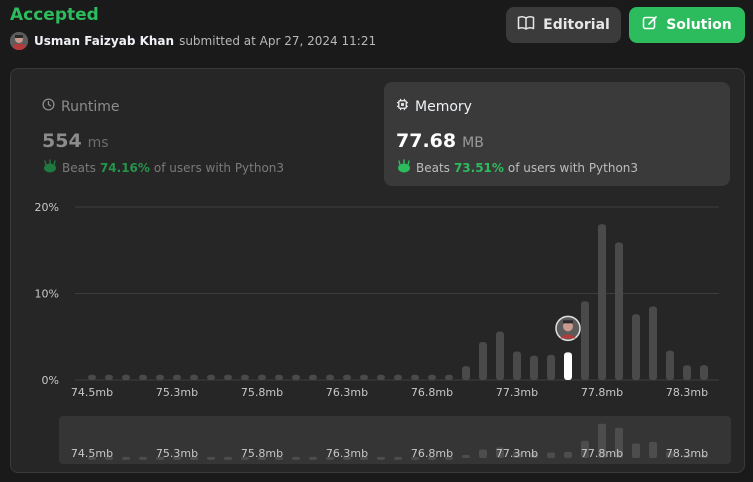  What do you see at coordinates (47, 207) in the screenshot?
I see `y-tick-label: 20%` at bounding box center [47, 207].